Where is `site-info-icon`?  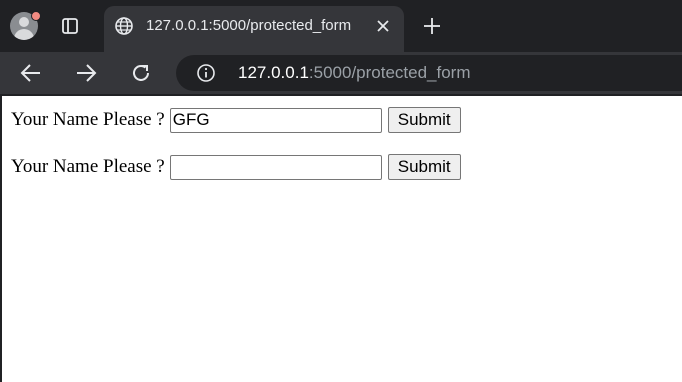
site-info-icon is located at coordinates (206, 73).